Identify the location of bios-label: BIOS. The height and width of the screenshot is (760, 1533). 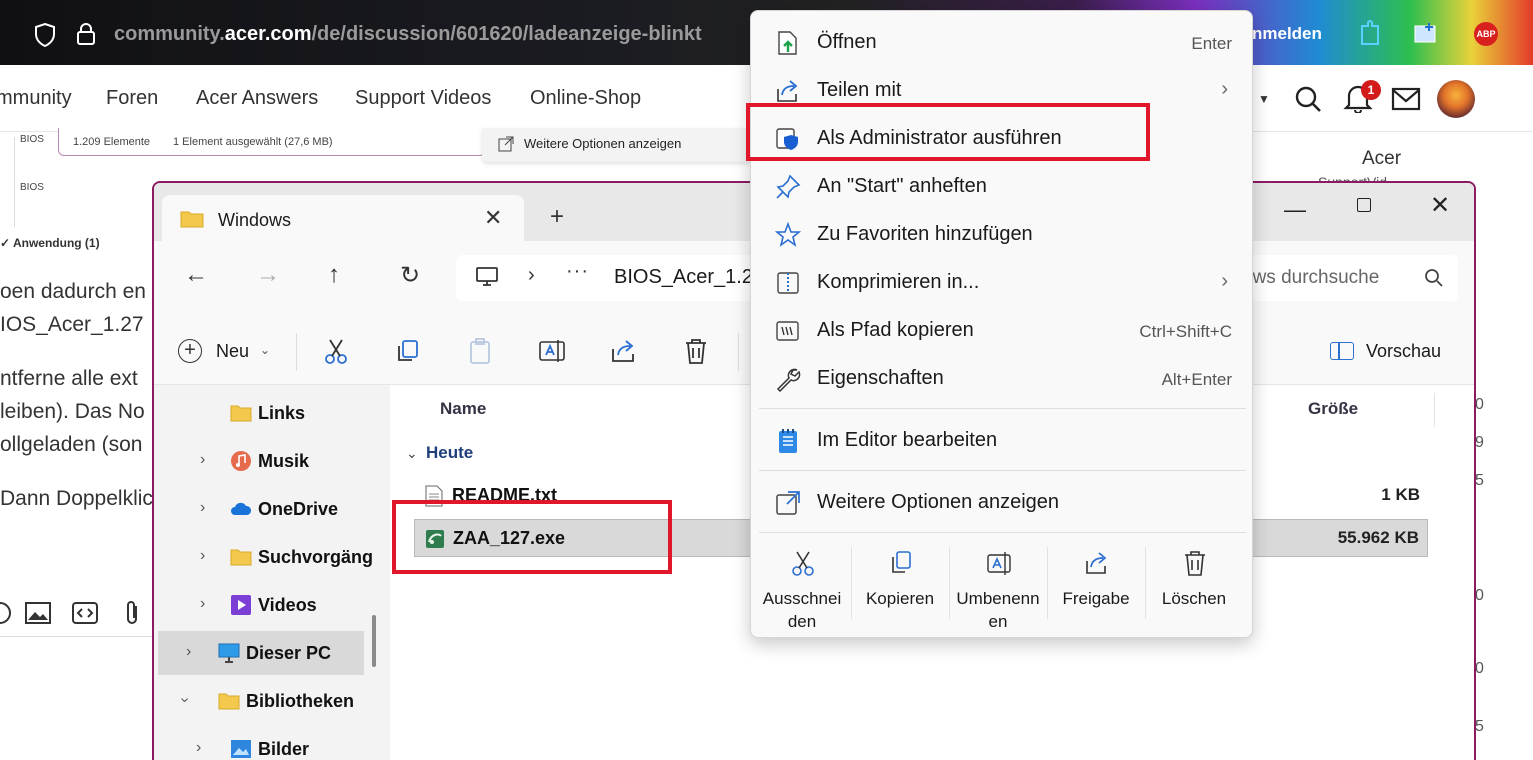
(32, 139).